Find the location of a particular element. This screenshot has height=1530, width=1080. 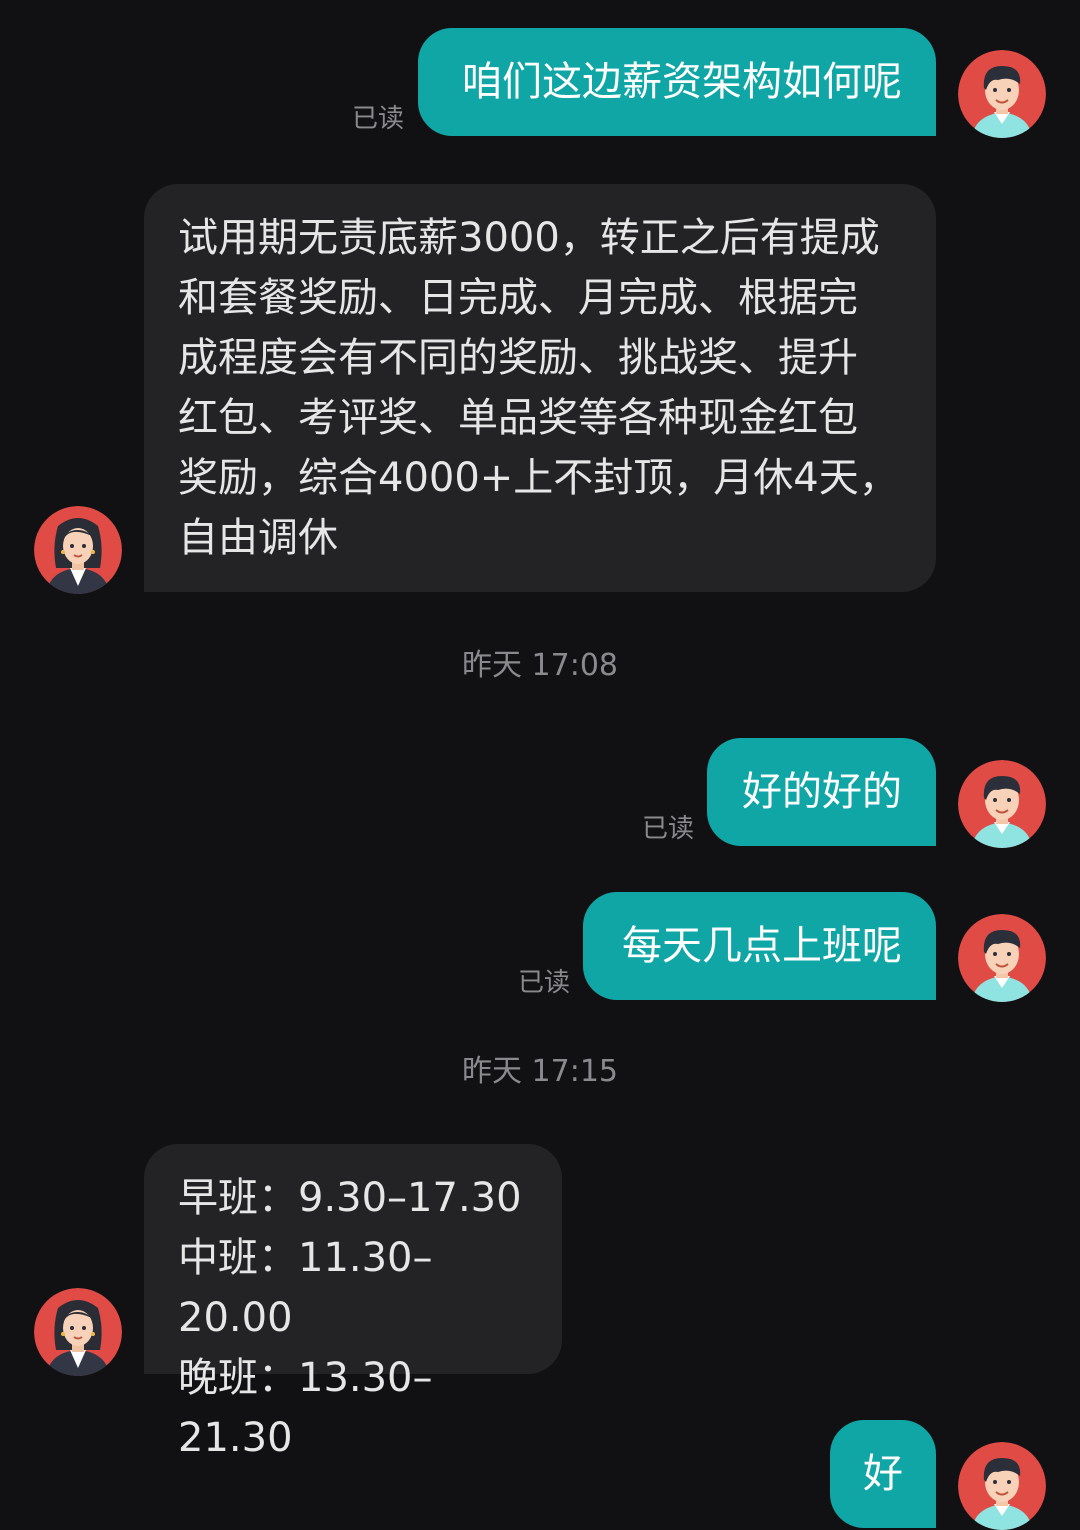

message-text: 好 is located at coordinates (883, 1474).